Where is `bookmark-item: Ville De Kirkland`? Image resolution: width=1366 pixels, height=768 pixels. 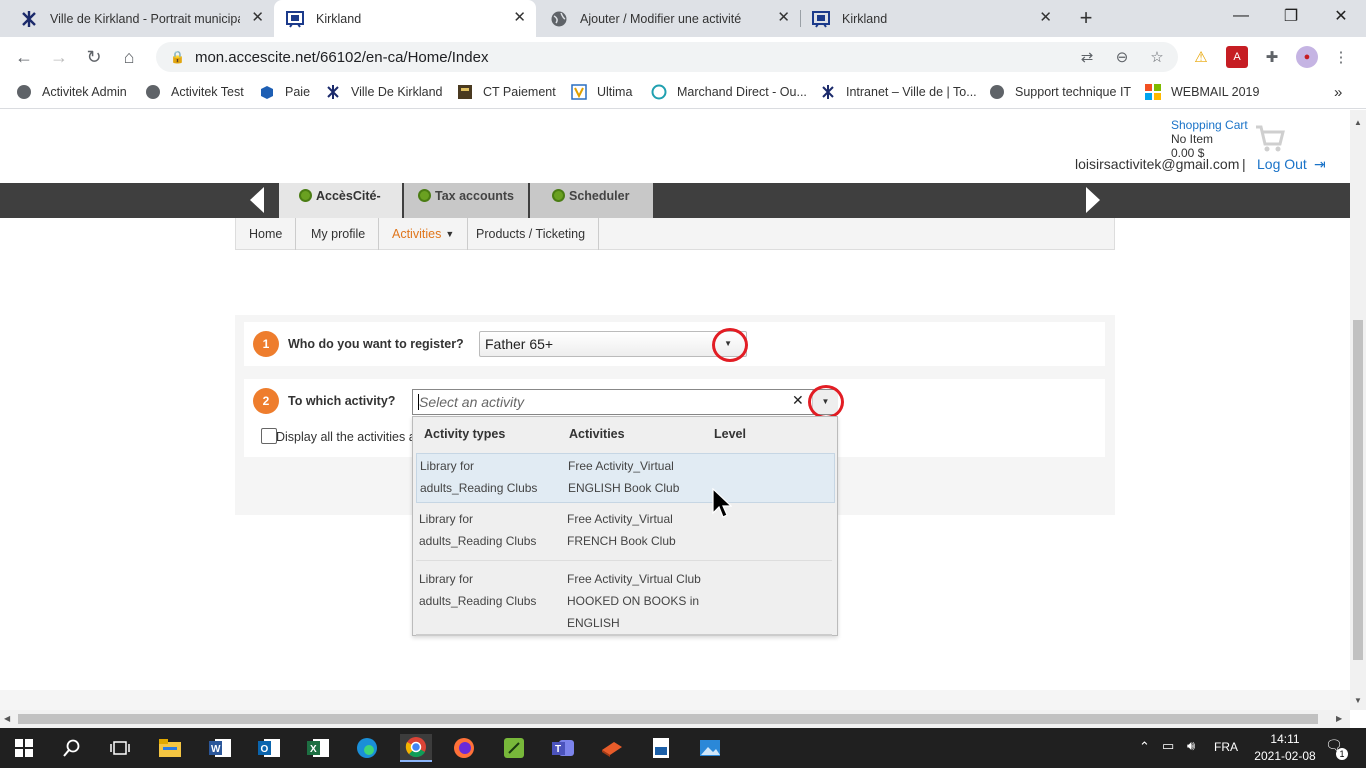 bookmark-item: Ville De Kirkland is located at coordinates (383, 92).